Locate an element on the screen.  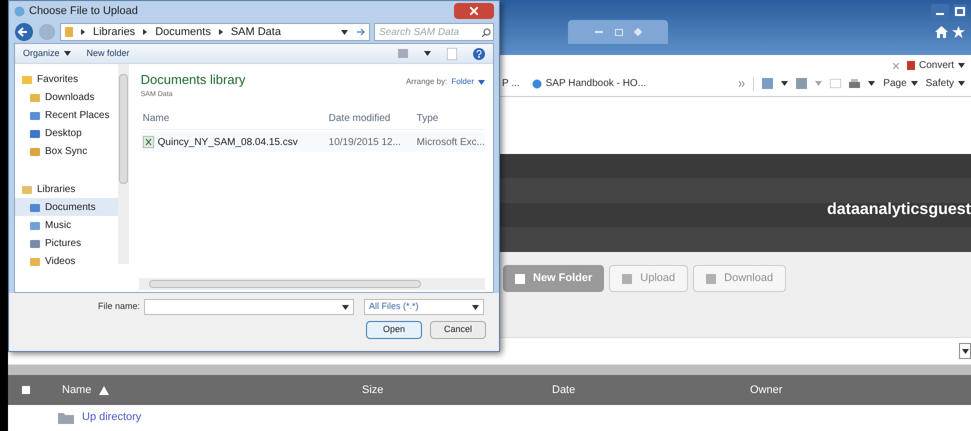
star-icon is located at coordinates (958, 32).